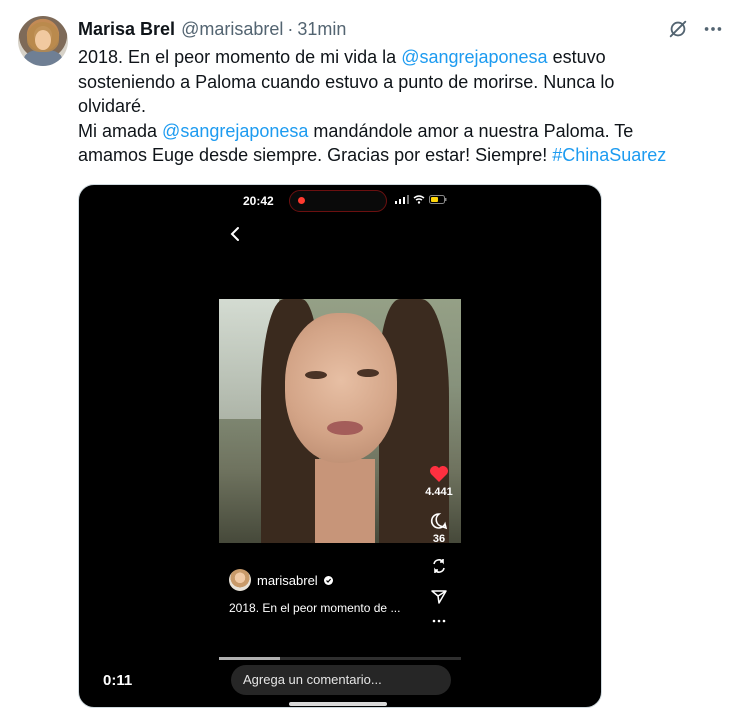 This screenshot has width=742, height=718. What do you see at coordinates (240, 580) in the screenshot?
I see `video-user-avatar` at bounding box center [240, 580].